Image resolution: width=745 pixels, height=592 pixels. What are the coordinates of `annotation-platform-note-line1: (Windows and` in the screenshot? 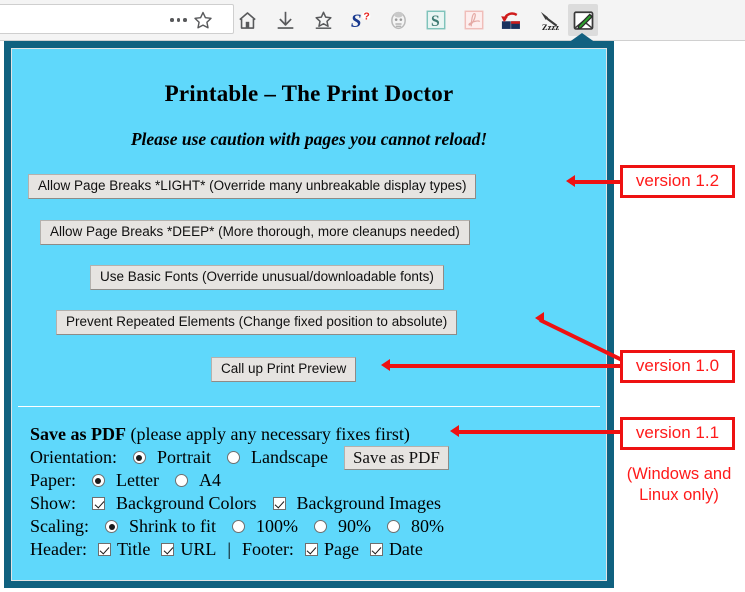 It's located at (679, 474).